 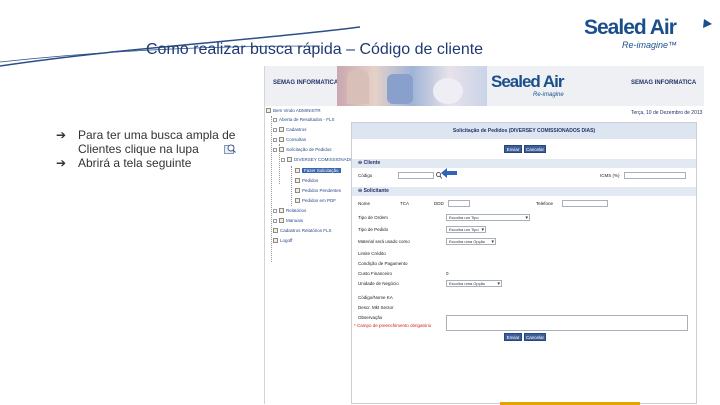 What do you see at coordinates (304, 119) in the screenshot?
I see `tree-item-resultados: Aberta de Resultados - FLS` at bounding box center [304, 119].